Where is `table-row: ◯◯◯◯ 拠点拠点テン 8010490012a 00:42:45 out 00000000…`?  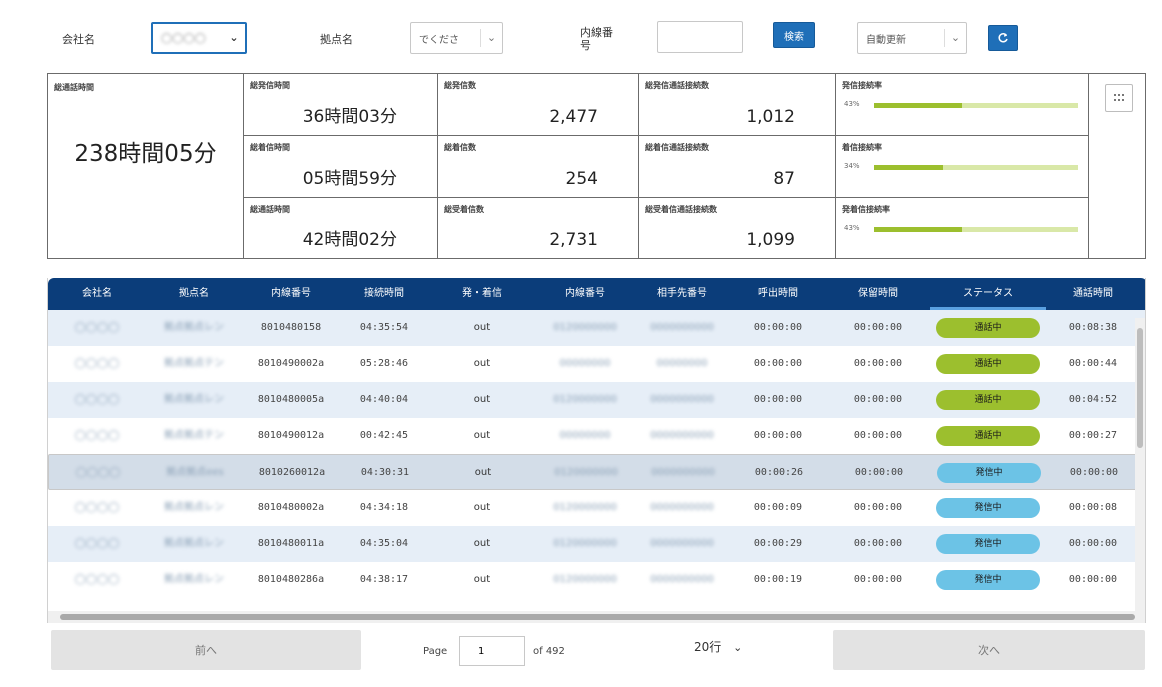 table-row: ◯◯◯◯ 拠点拠点テン 8010490012a 00:42:45 out 00000000… is located at coordinates (596, 436).